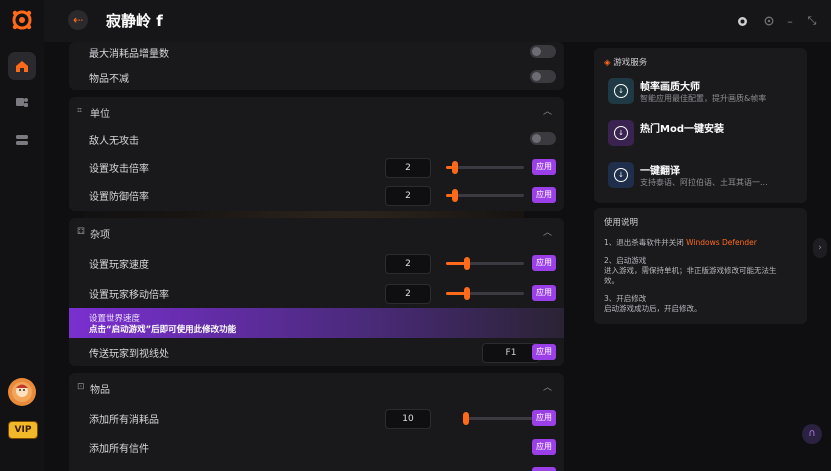  Describe the element at coordinates (316, 352) in the screenshot. I see `list-item: 传送玩家到视线处 F1 应用` at that location.